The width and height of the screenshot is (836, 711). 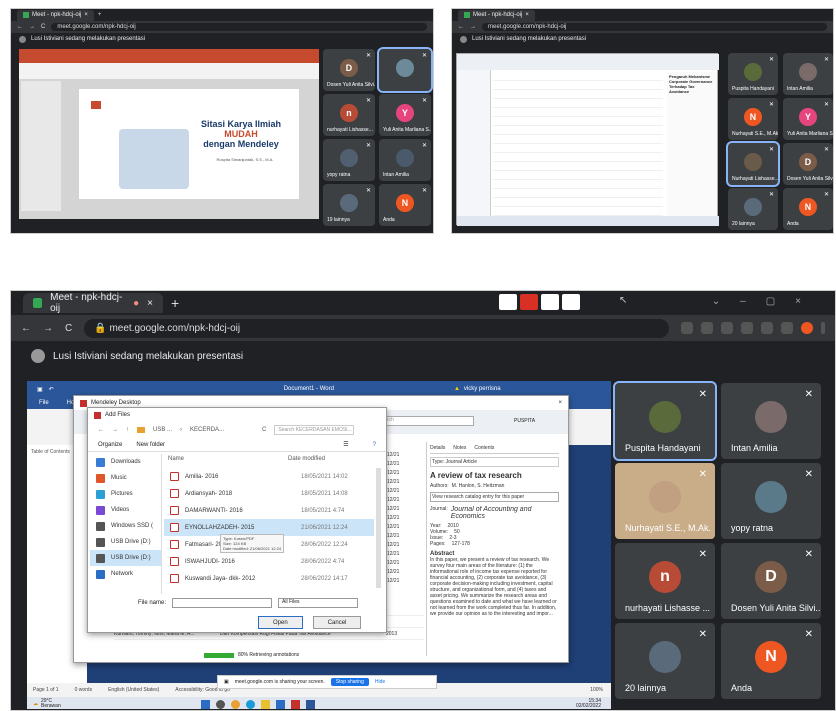 I want to click on tab-details: Details, so click(x=437, y=448).